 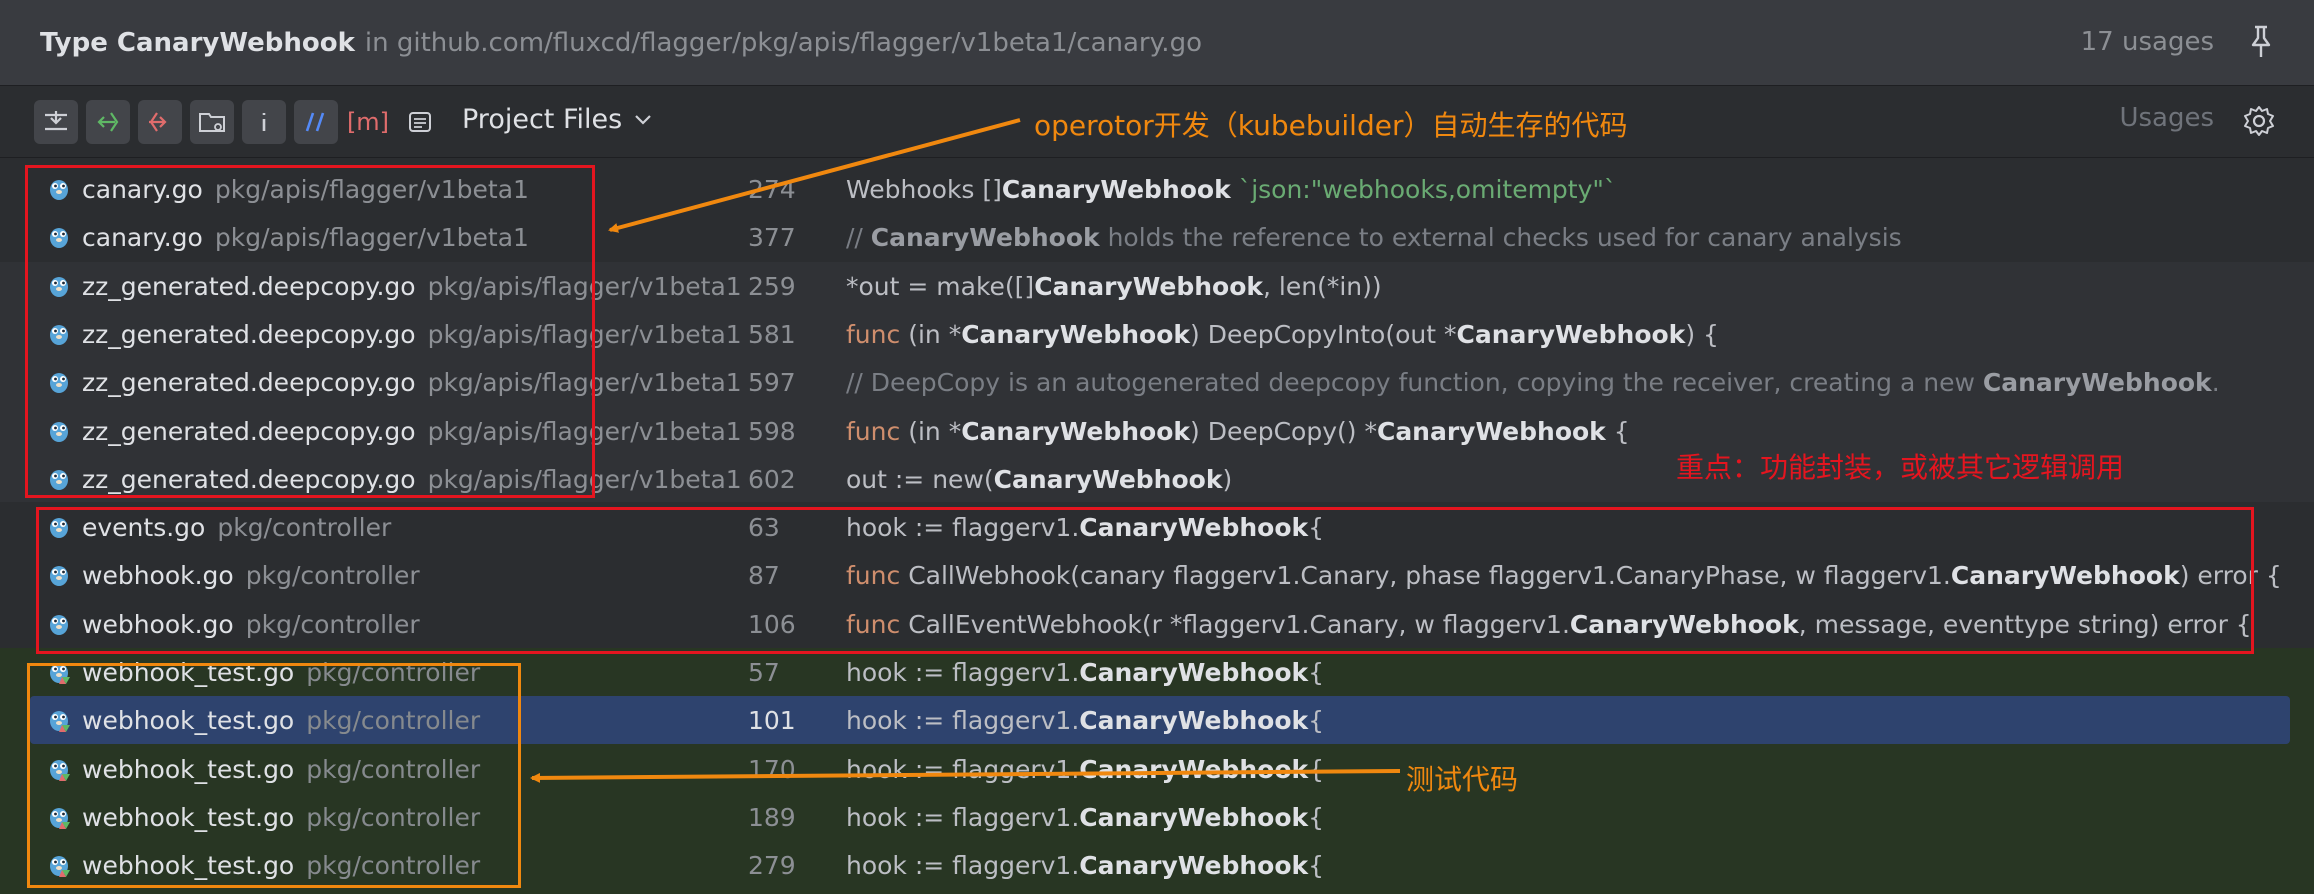 I want to click on usage-line-number: 106, so click(x=772, y=624).